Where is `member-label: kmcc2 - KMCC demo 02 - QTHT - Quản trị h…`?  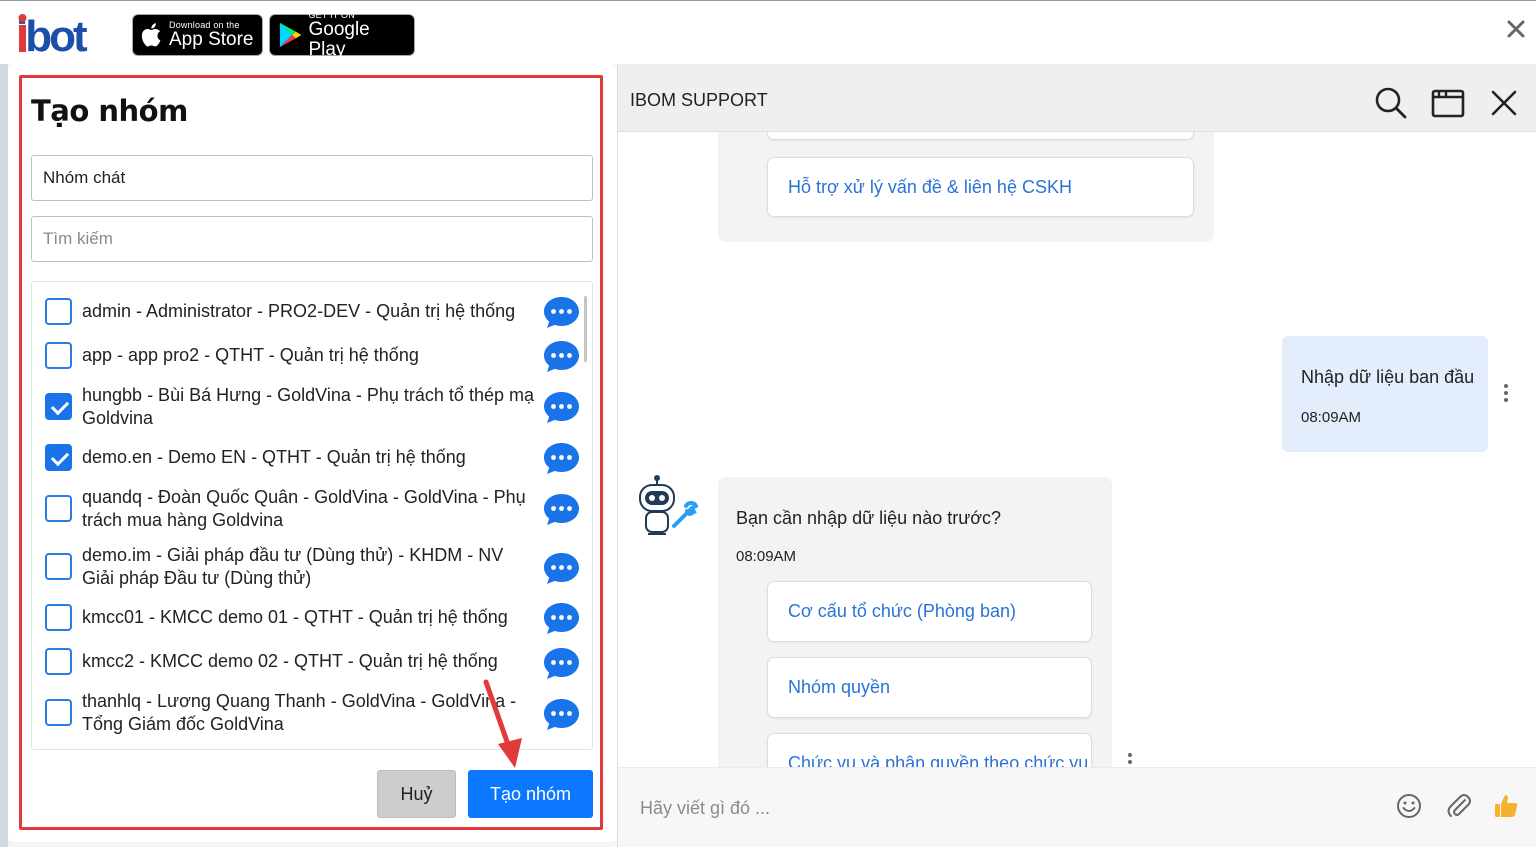 member-label: kmcc2 - KMCC demo 02 - QTHT - Quản trị h… is located at coordinates (290, 661).